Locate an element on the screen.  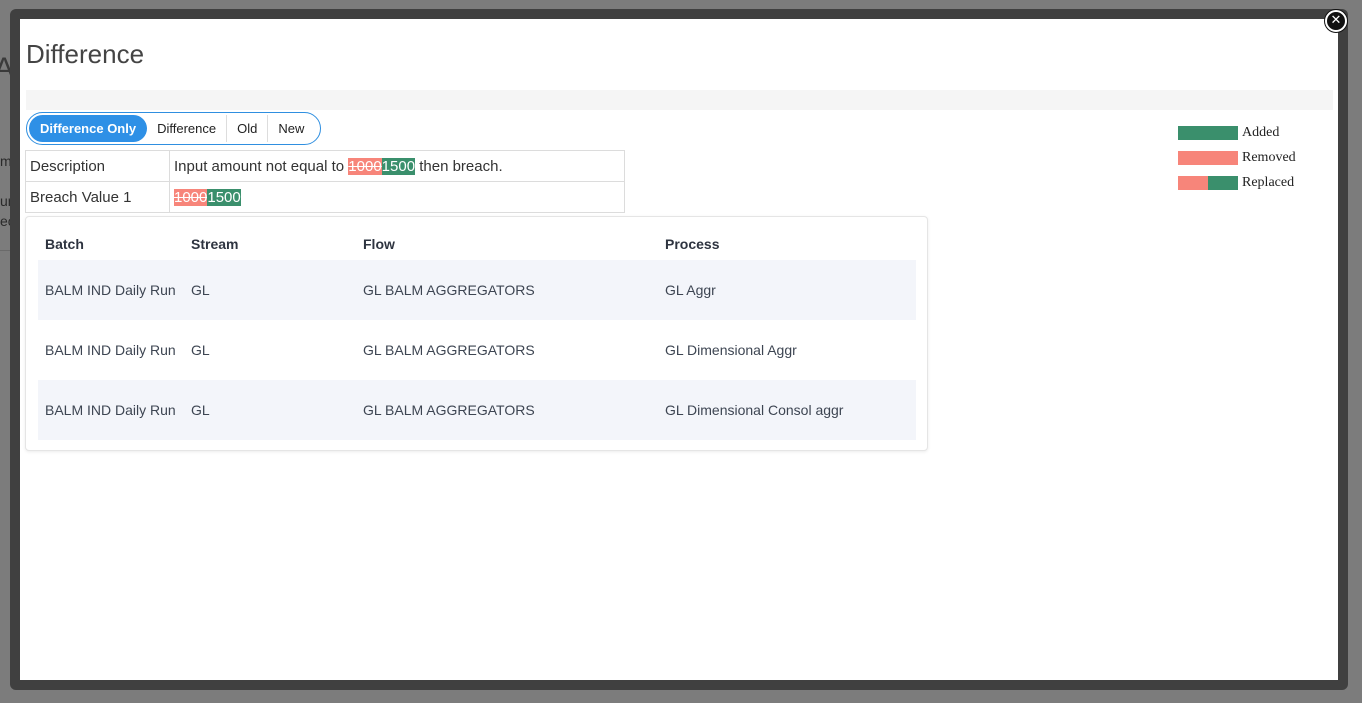
toggle-difference: Difference is located at coordinates (187, 128).